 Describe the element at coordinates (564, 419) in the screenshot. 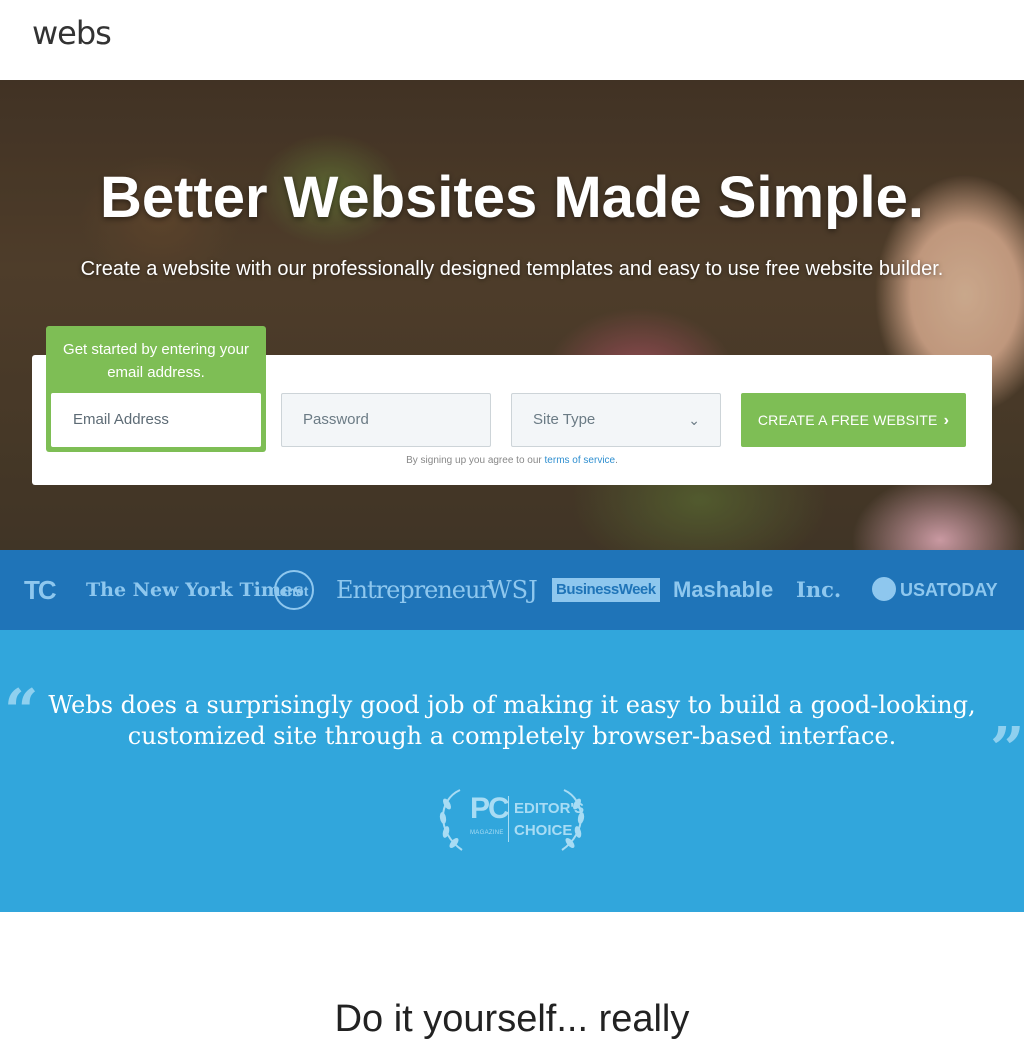

I see `site-type-label: Site Type` at that location.